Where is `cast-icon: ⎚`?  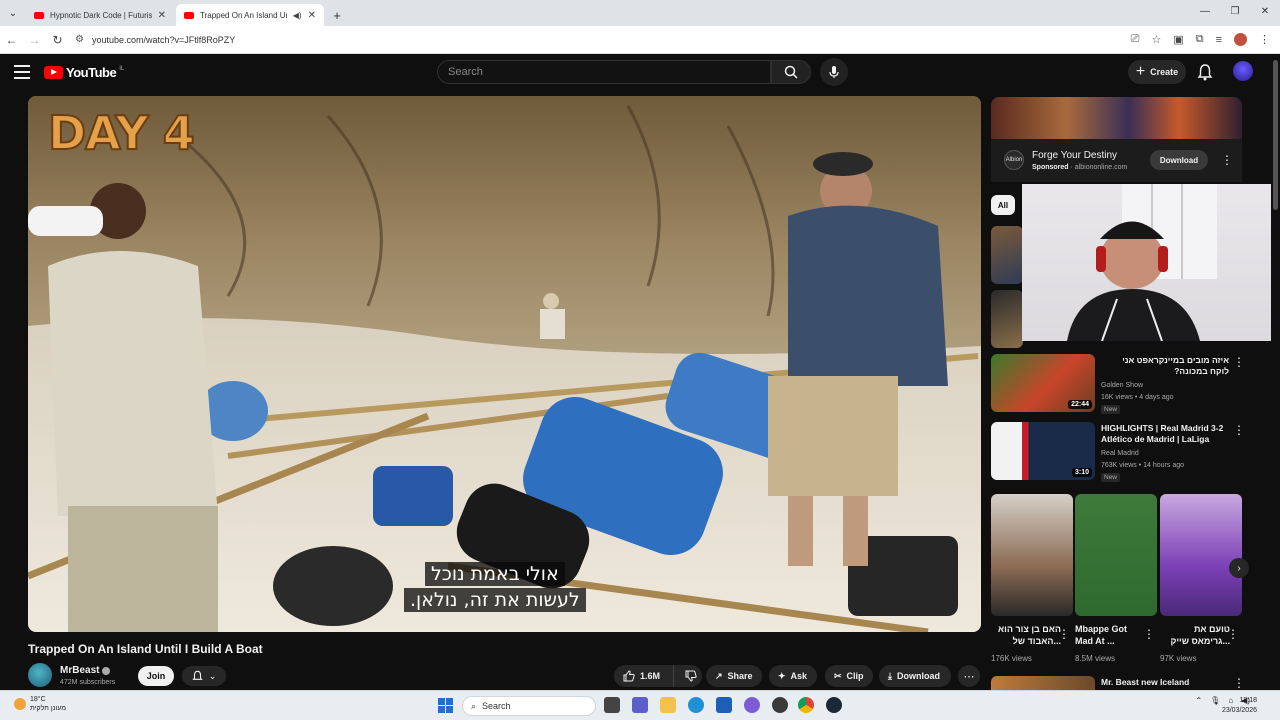
cast-icon: ⎚ is located at coordinates (1135, 39).